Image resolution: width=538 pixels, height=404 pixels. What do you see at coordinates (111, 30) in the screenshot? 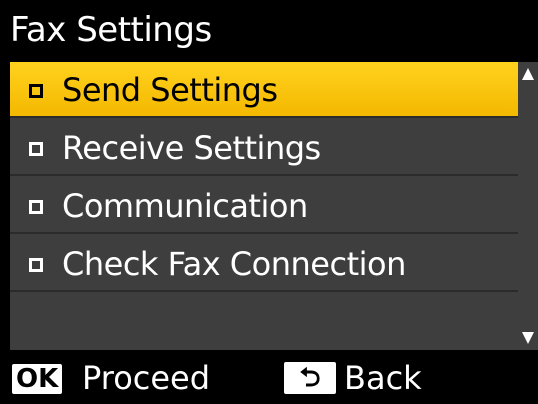
I see `page-title: Fax Settings` at bounding box center [111, 30].